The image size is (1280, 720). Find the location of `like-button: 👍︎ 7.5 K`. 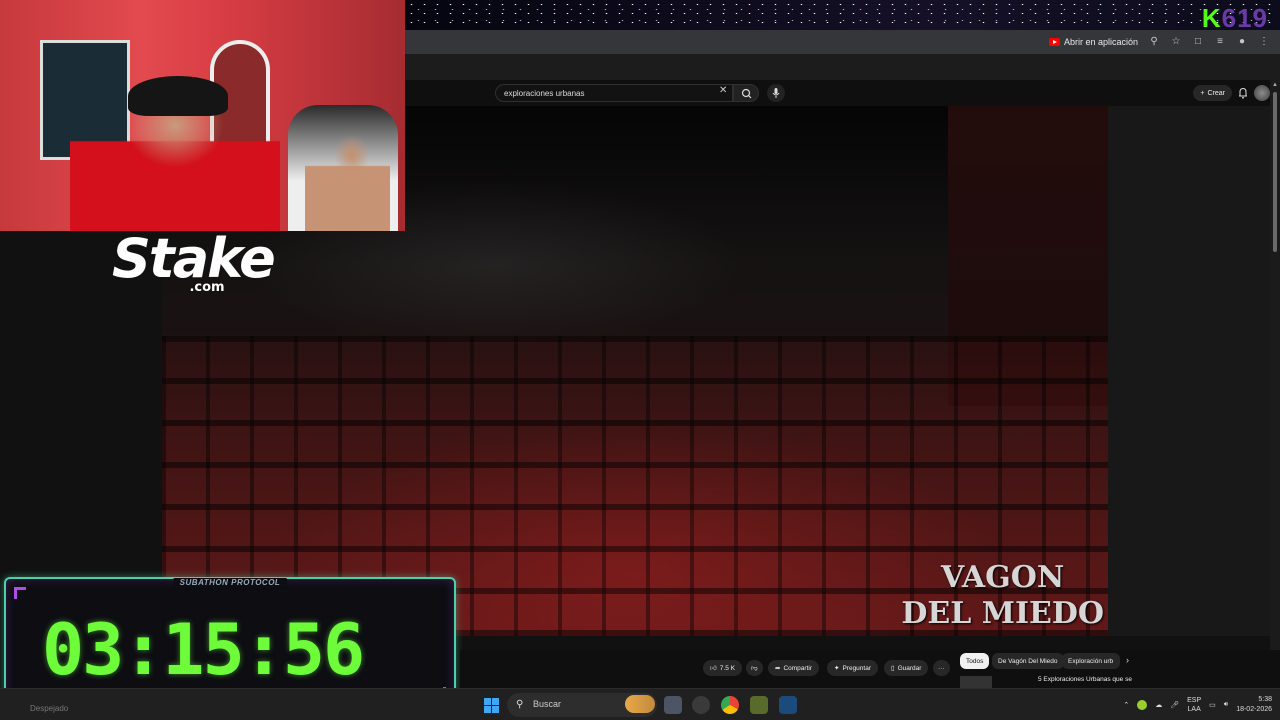

like-button: 👍︎ 7.5 K is located at coordinates (722, 668).